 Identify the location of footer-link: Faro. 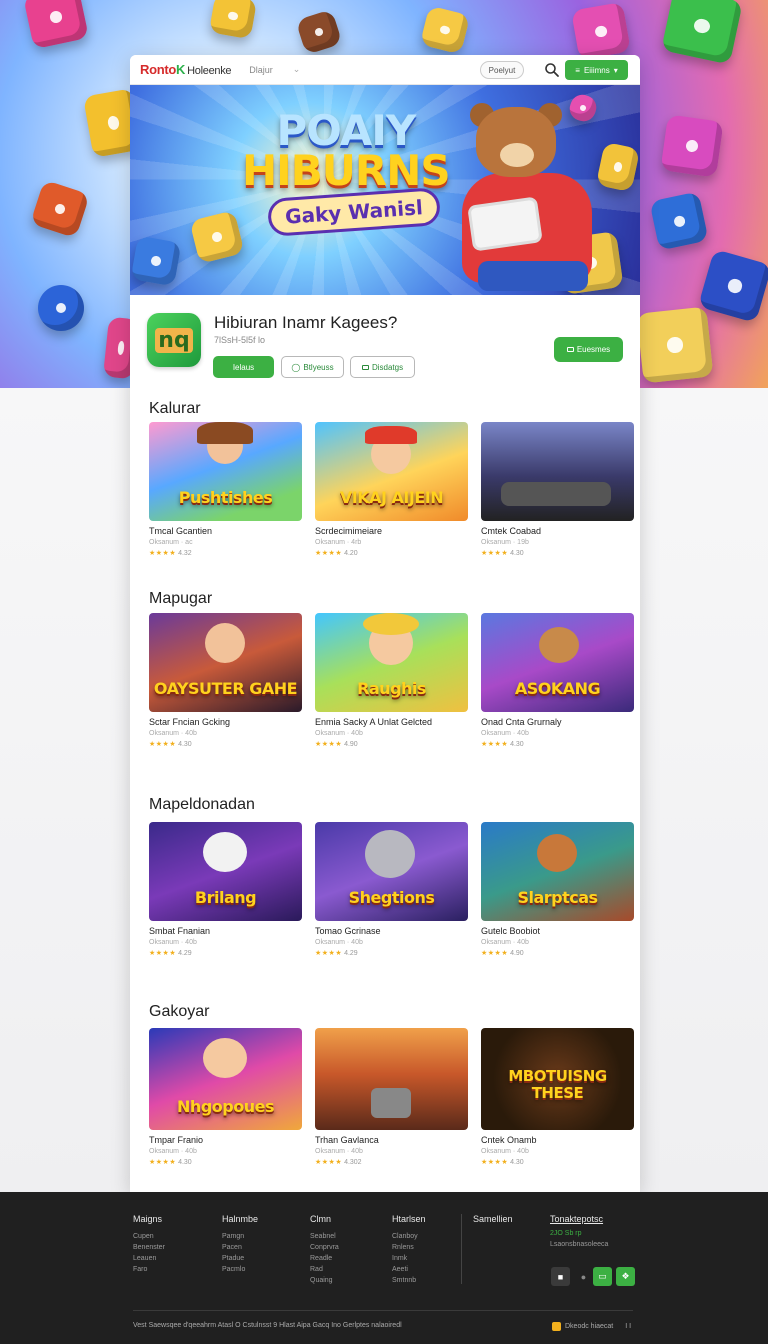
(149, 1269).